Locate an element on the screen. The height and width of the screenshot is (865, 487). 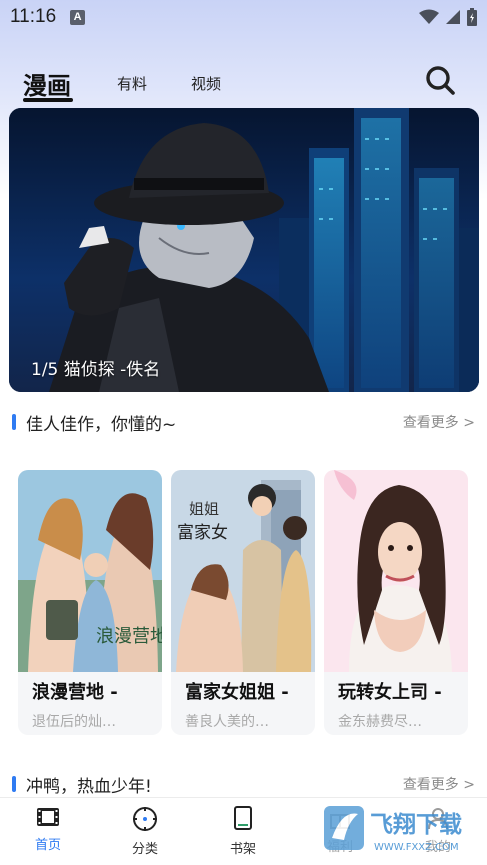
cover-text: 浪漫营地 is located at coordinates (129, 636).